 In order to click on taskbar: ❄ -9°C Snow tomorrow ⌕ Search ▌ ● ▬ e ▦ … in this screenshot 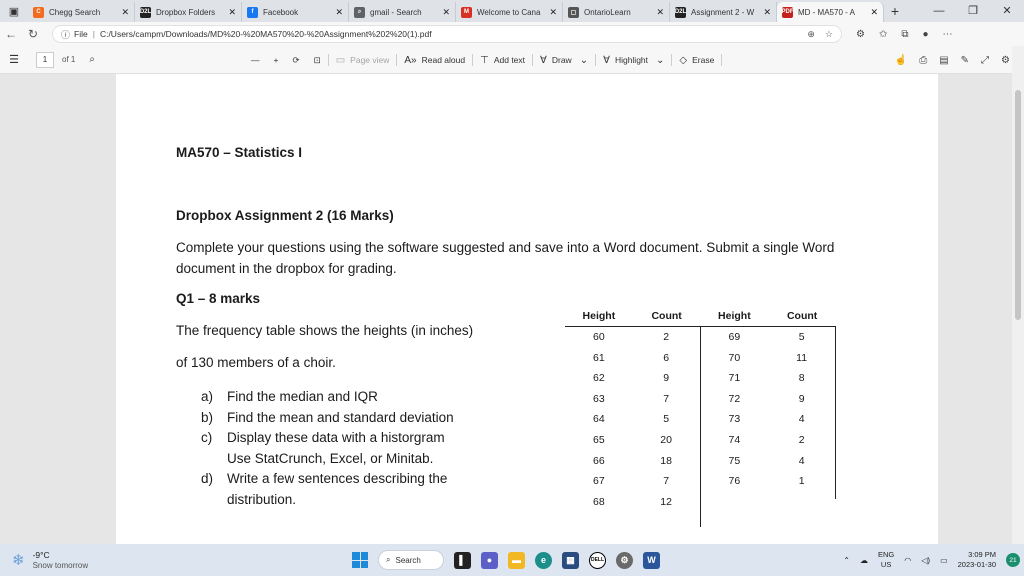, I will do `click(512, 560)`.